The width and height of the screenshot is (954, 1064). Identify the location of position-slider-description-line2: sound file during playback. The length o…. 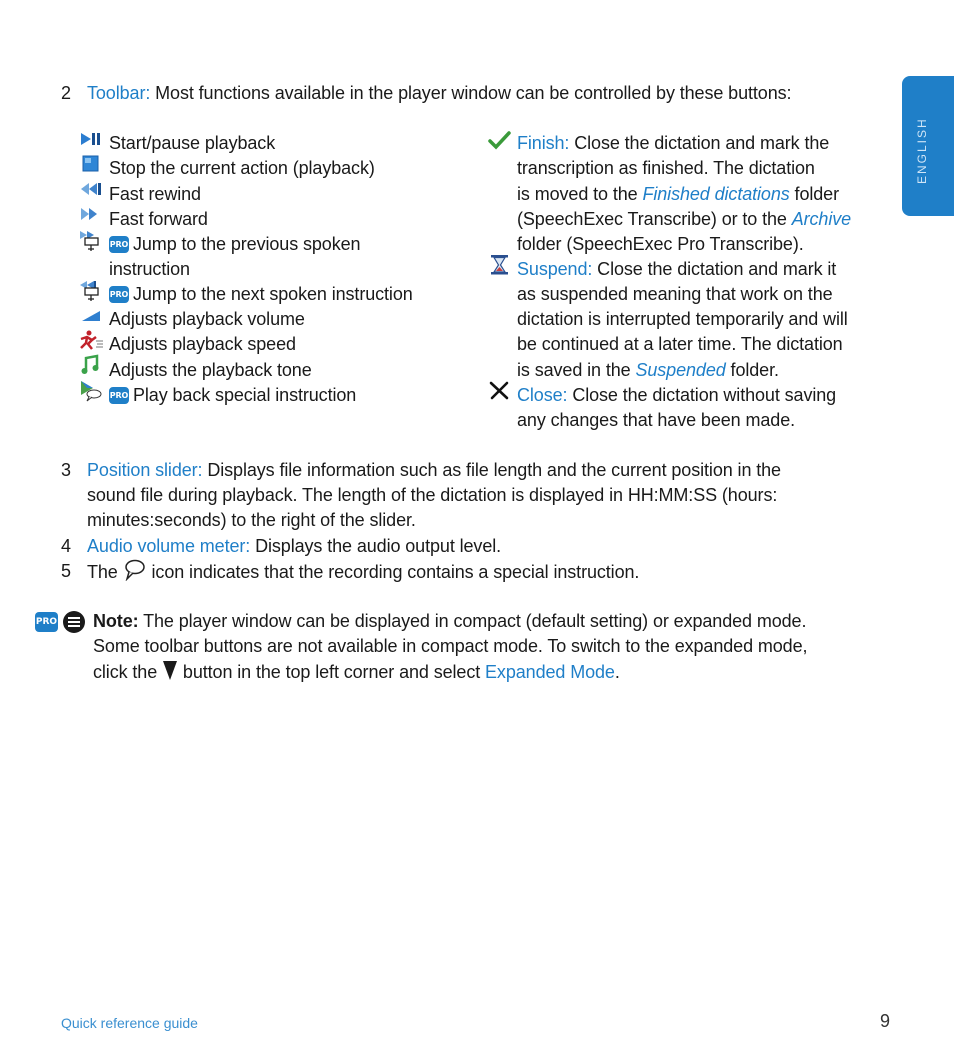
(432, 495).